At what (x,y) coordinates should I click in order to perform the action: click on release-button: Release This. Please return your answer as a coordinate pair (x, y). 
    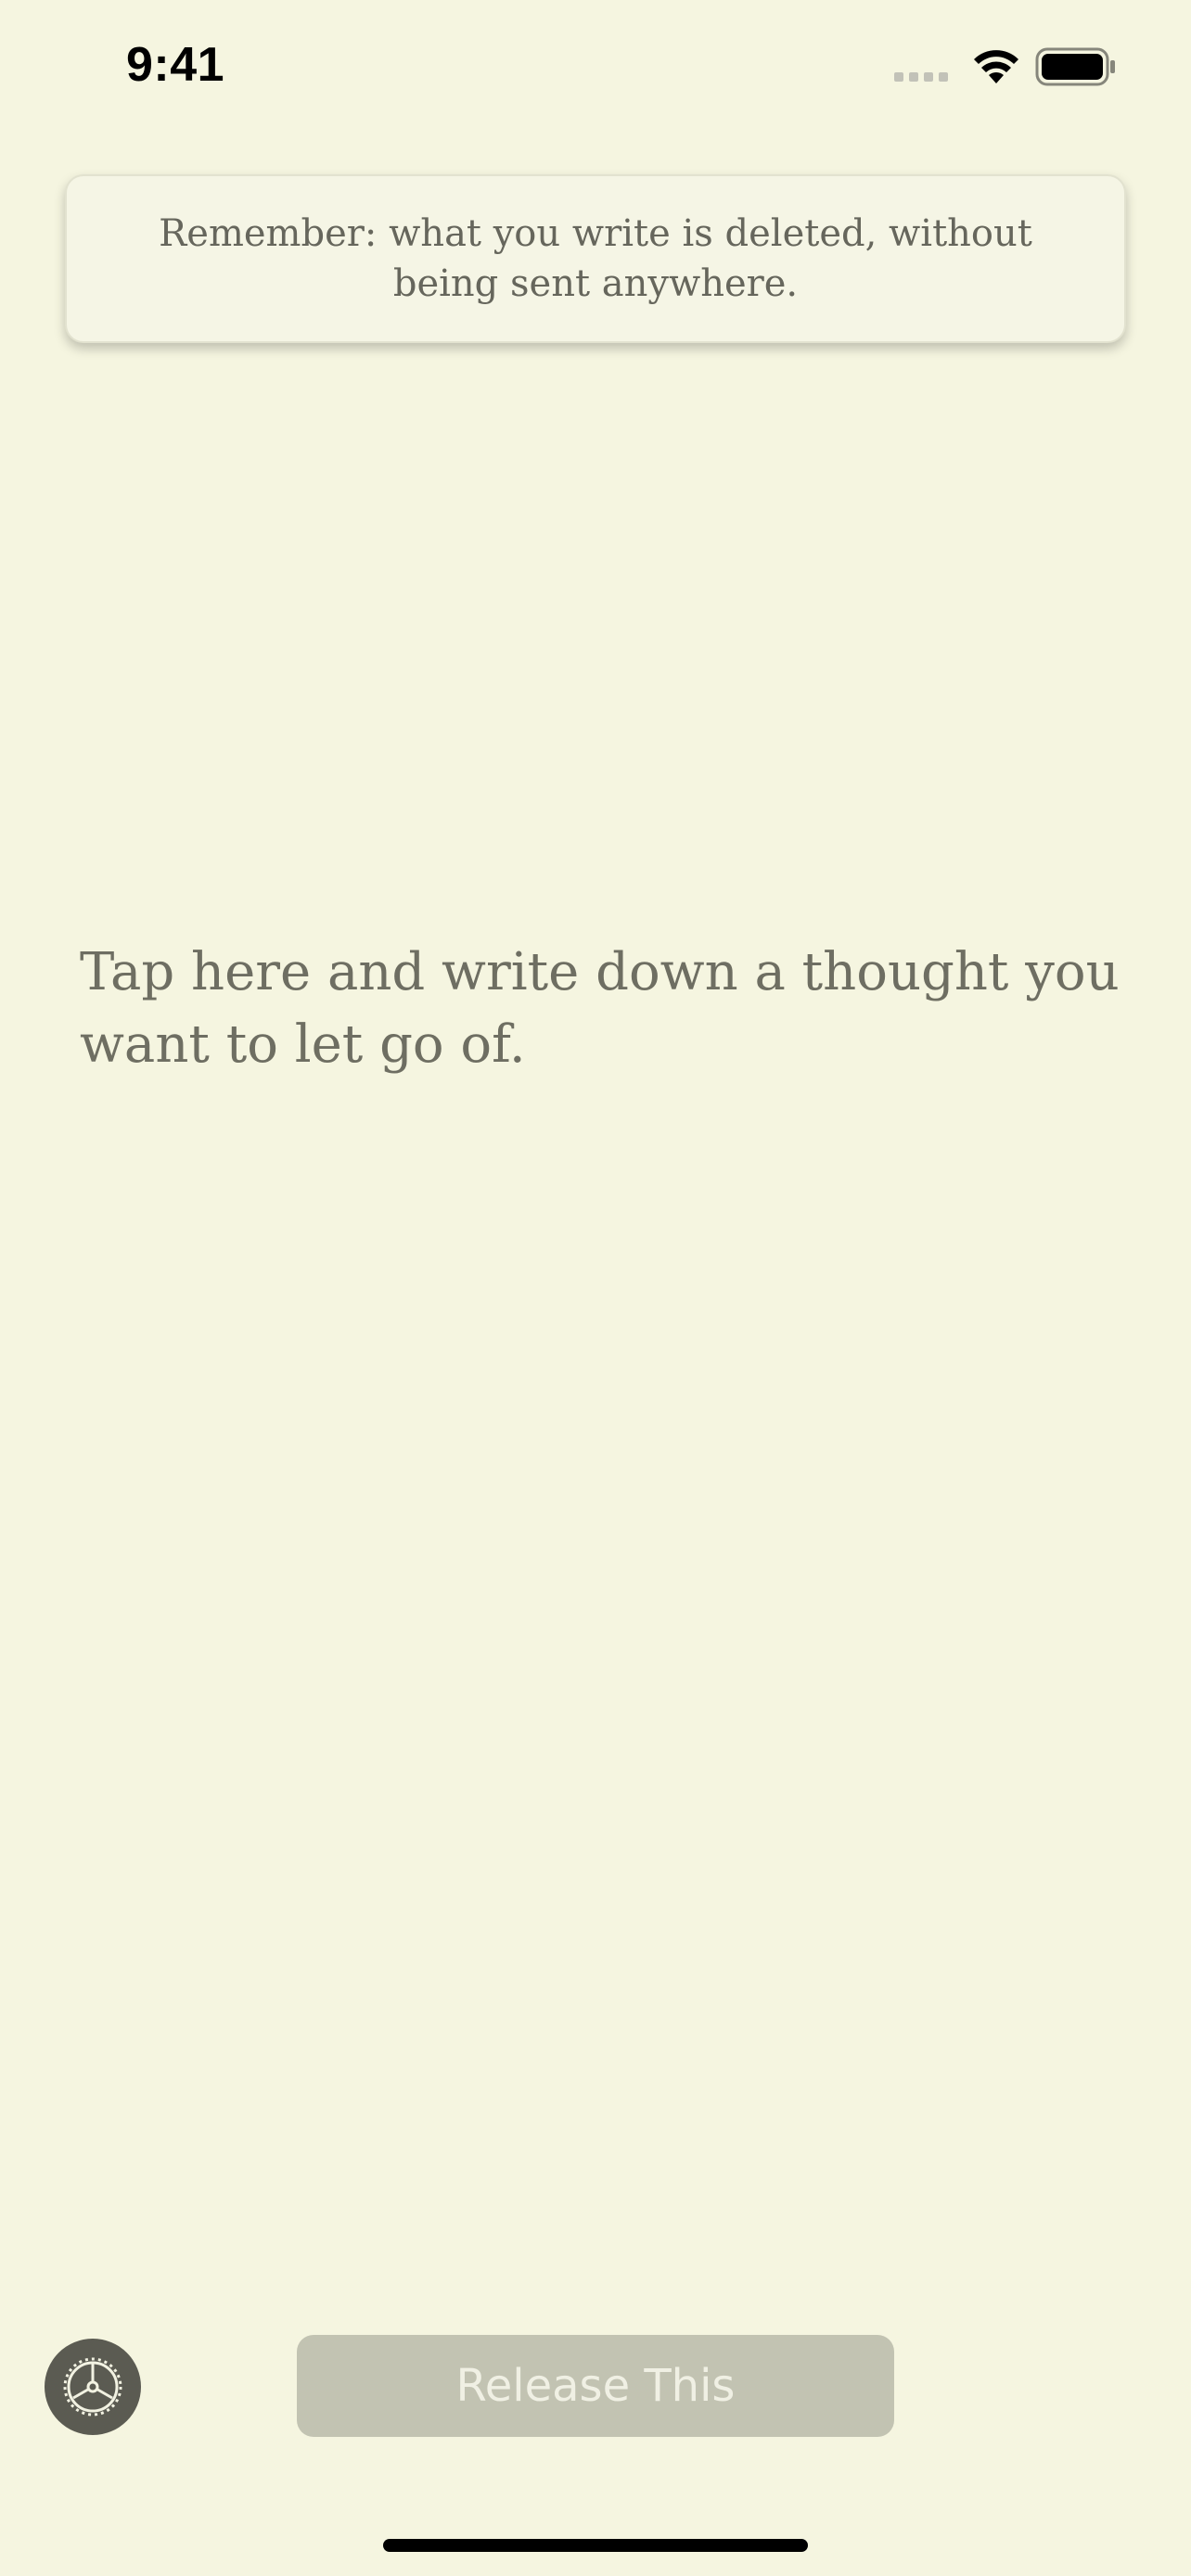
    Looking at the image, I should click on (595, 2386).